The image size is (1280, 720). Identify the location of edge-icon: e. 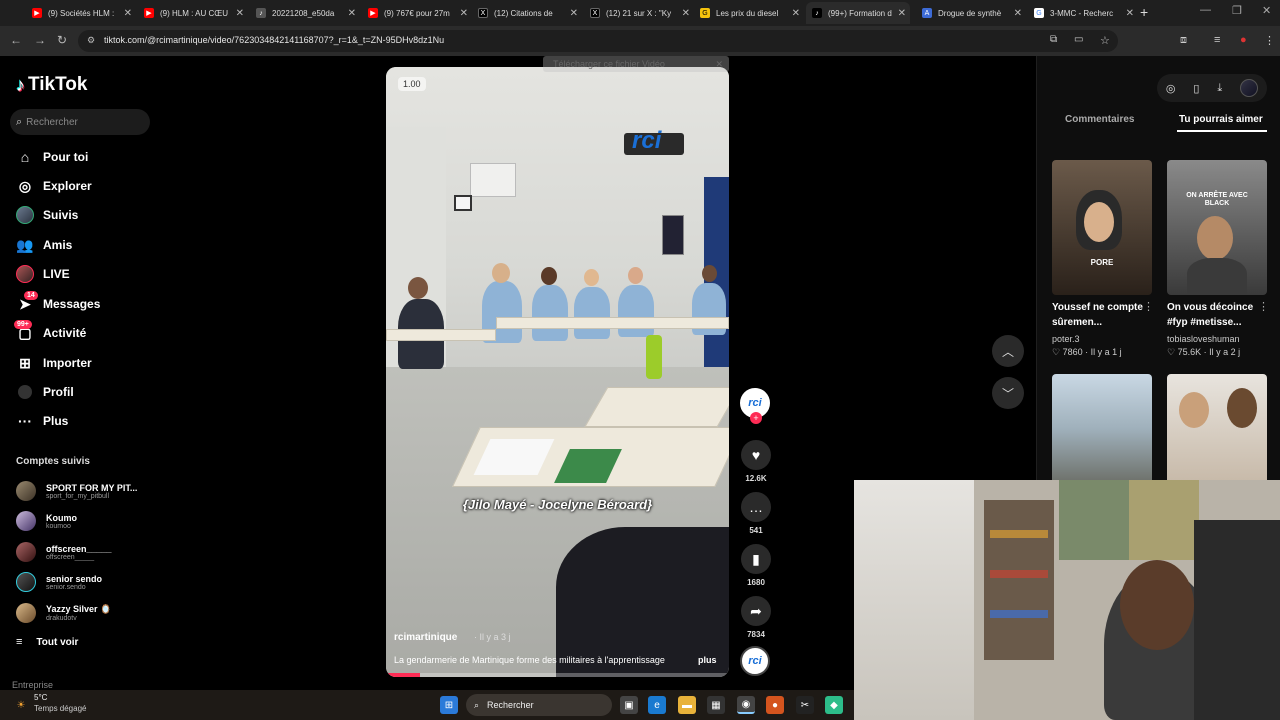
(657, 705).